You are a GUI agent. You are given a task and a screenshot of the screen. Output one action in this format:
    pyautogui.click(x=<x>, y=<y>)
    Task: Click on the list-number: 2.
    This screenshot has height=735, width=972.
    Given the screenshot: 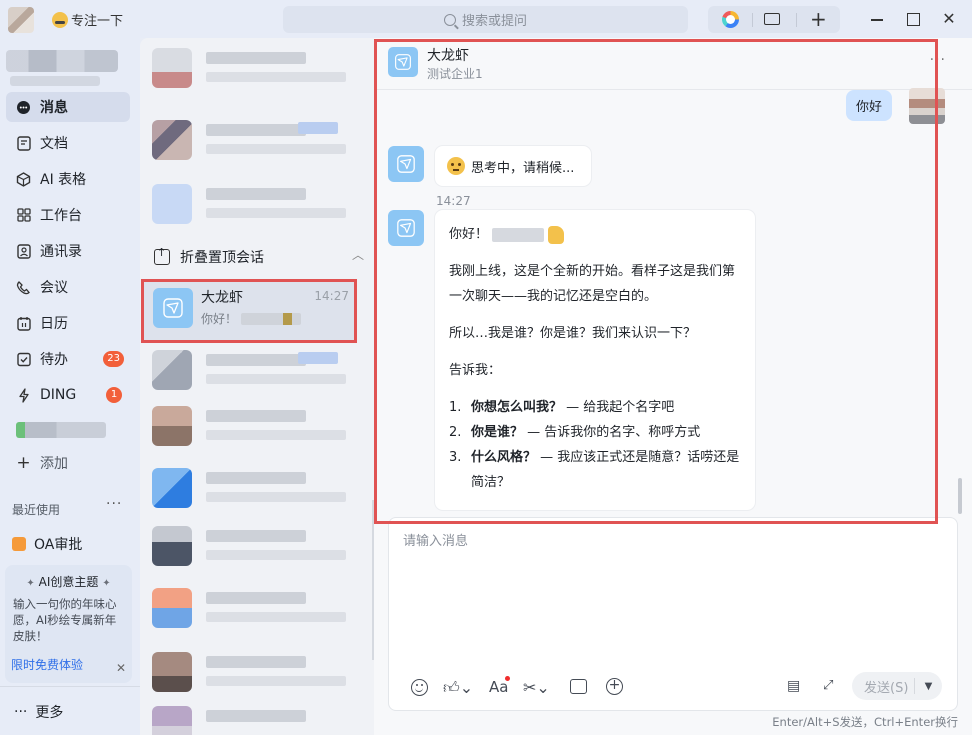 What is the action you would take?
    pyautogui.click(x=455, y=432)
    